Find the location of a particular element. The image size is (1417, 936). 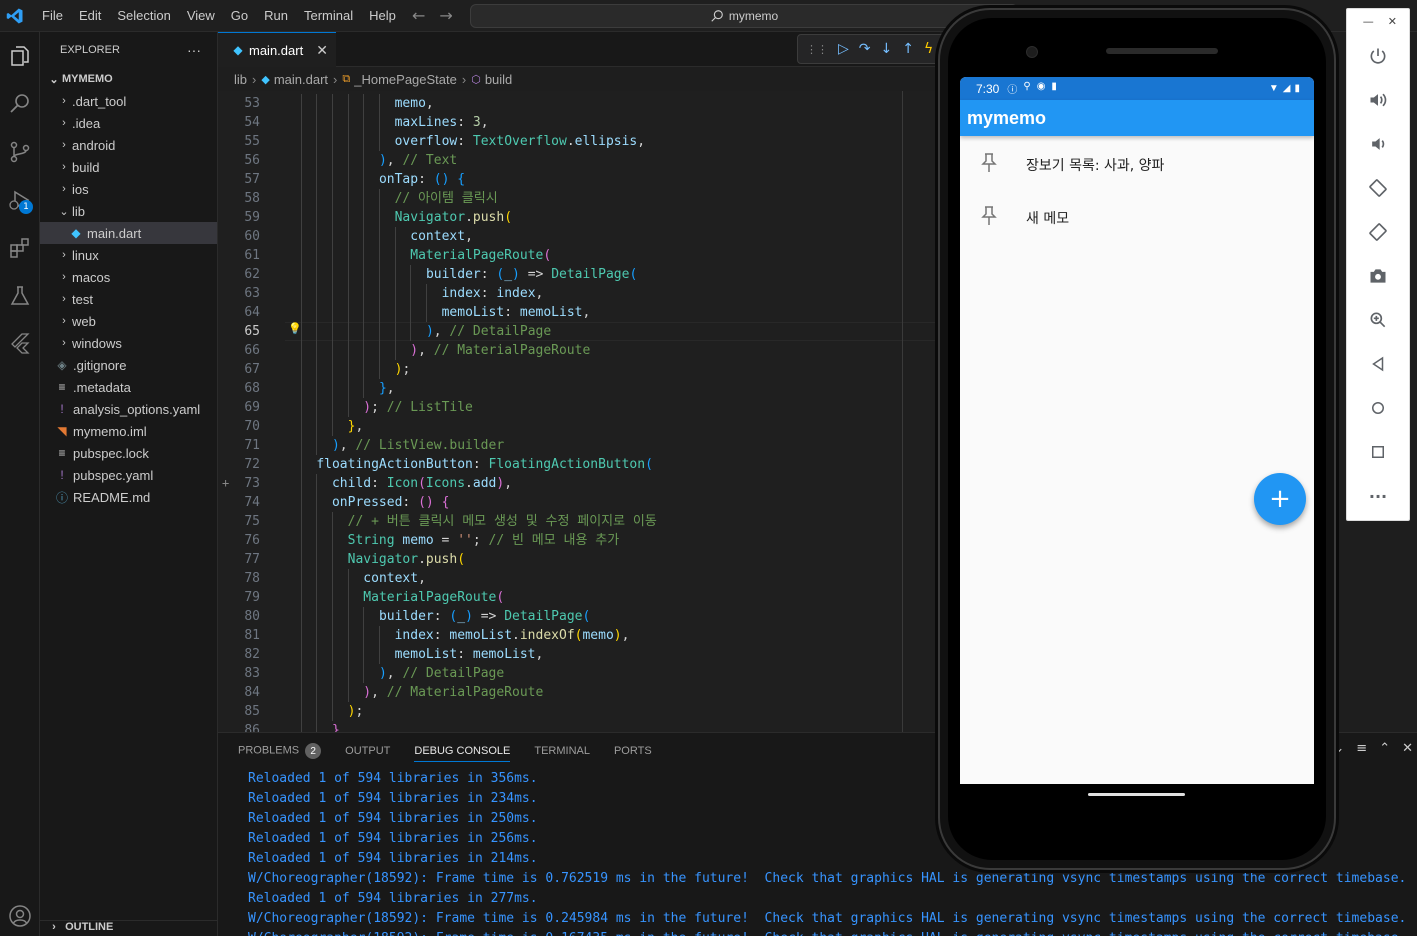

home-icon is located at coordinates (1378, 408).